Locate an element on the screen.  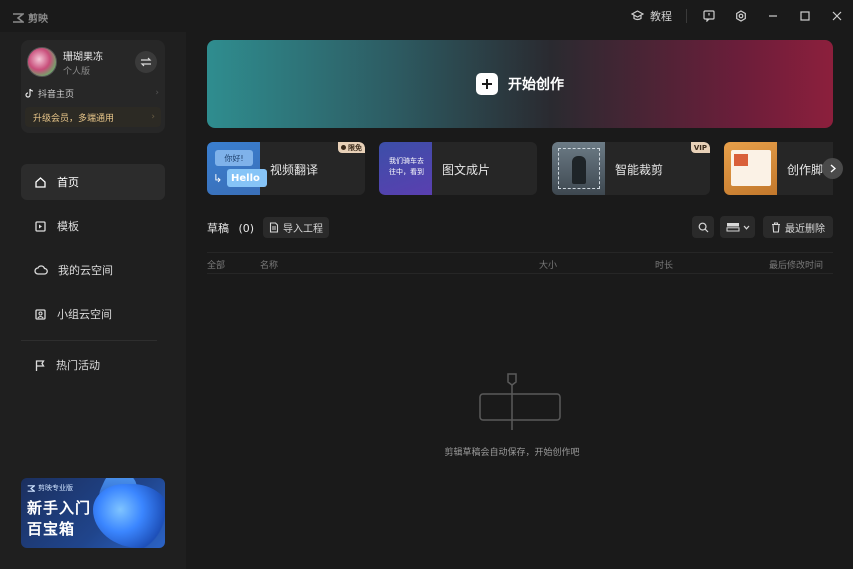
drafts-title: 草稿 (0) is located at coordinates (230, 228).